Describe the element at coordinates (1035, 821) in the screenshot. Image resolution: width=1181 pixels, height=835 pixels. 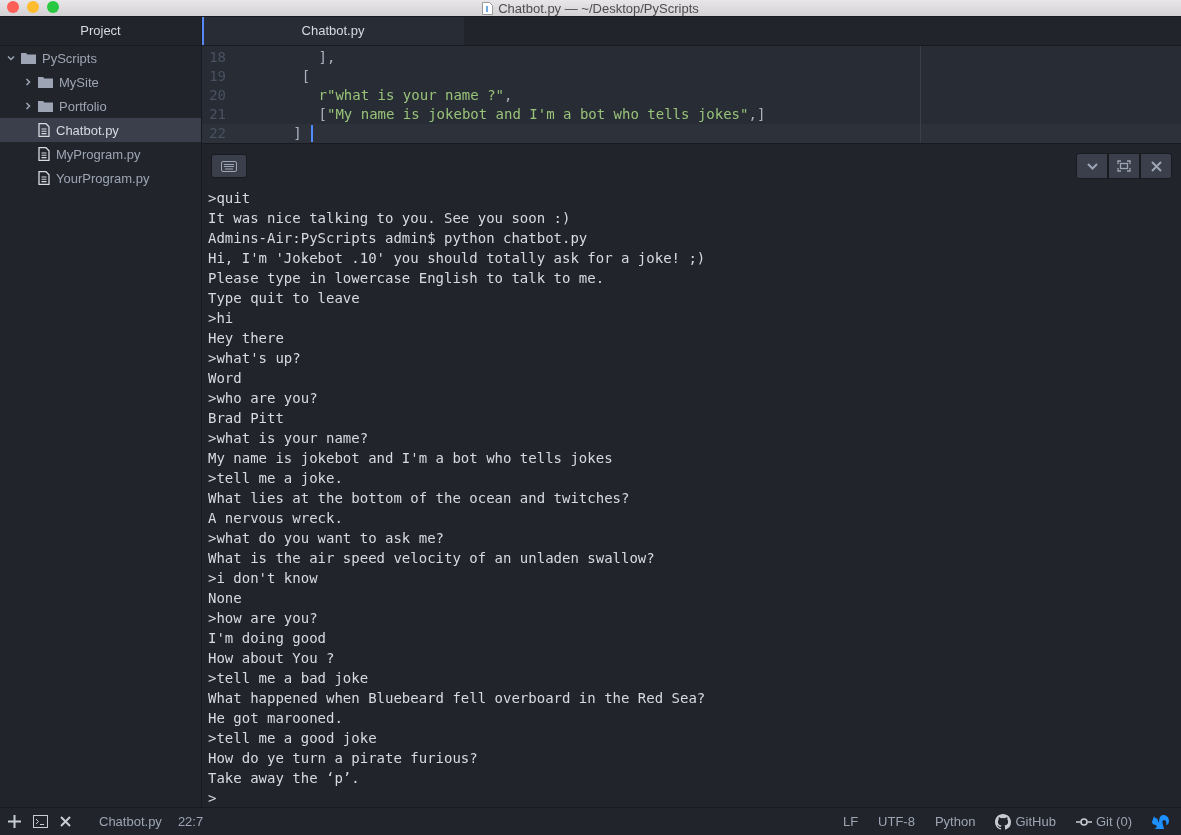
I see `github-link: GitHub` at that location.